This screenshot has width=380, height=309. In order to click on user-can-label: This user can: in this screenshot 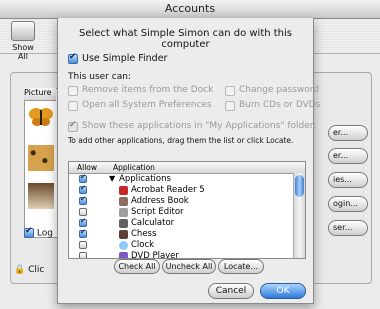, I will do `click(99, 77)`.